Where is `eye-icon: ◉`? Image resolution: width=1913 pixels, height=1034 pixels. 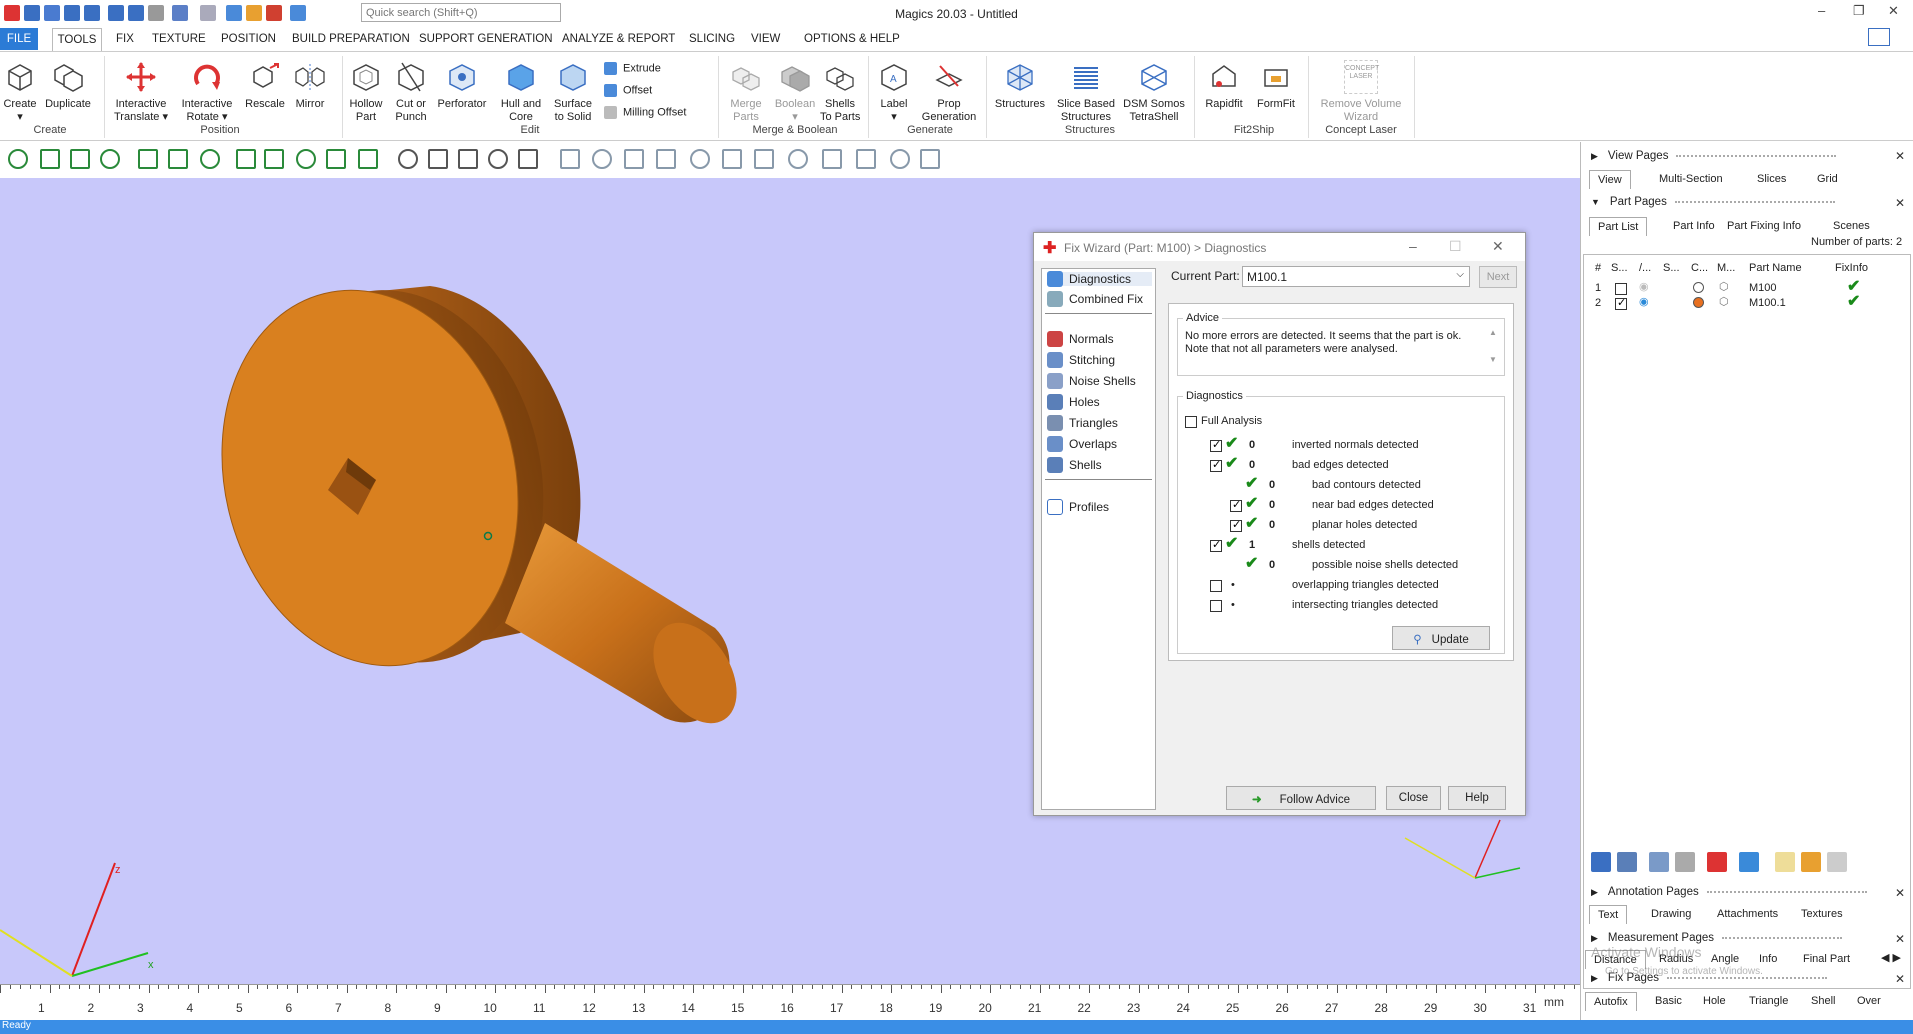
eye-icon: ◉ is located at coordinates (1644, 286).